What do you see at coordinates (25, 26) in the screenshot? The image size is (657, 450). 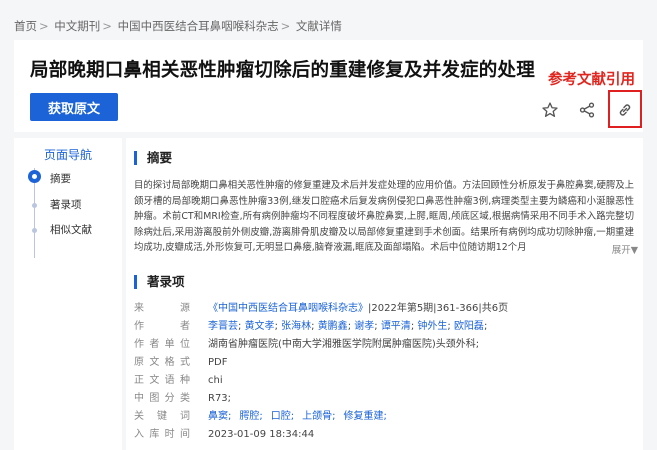 I see `breadcrumb-home: 首页` at bounding box center [25, 26].